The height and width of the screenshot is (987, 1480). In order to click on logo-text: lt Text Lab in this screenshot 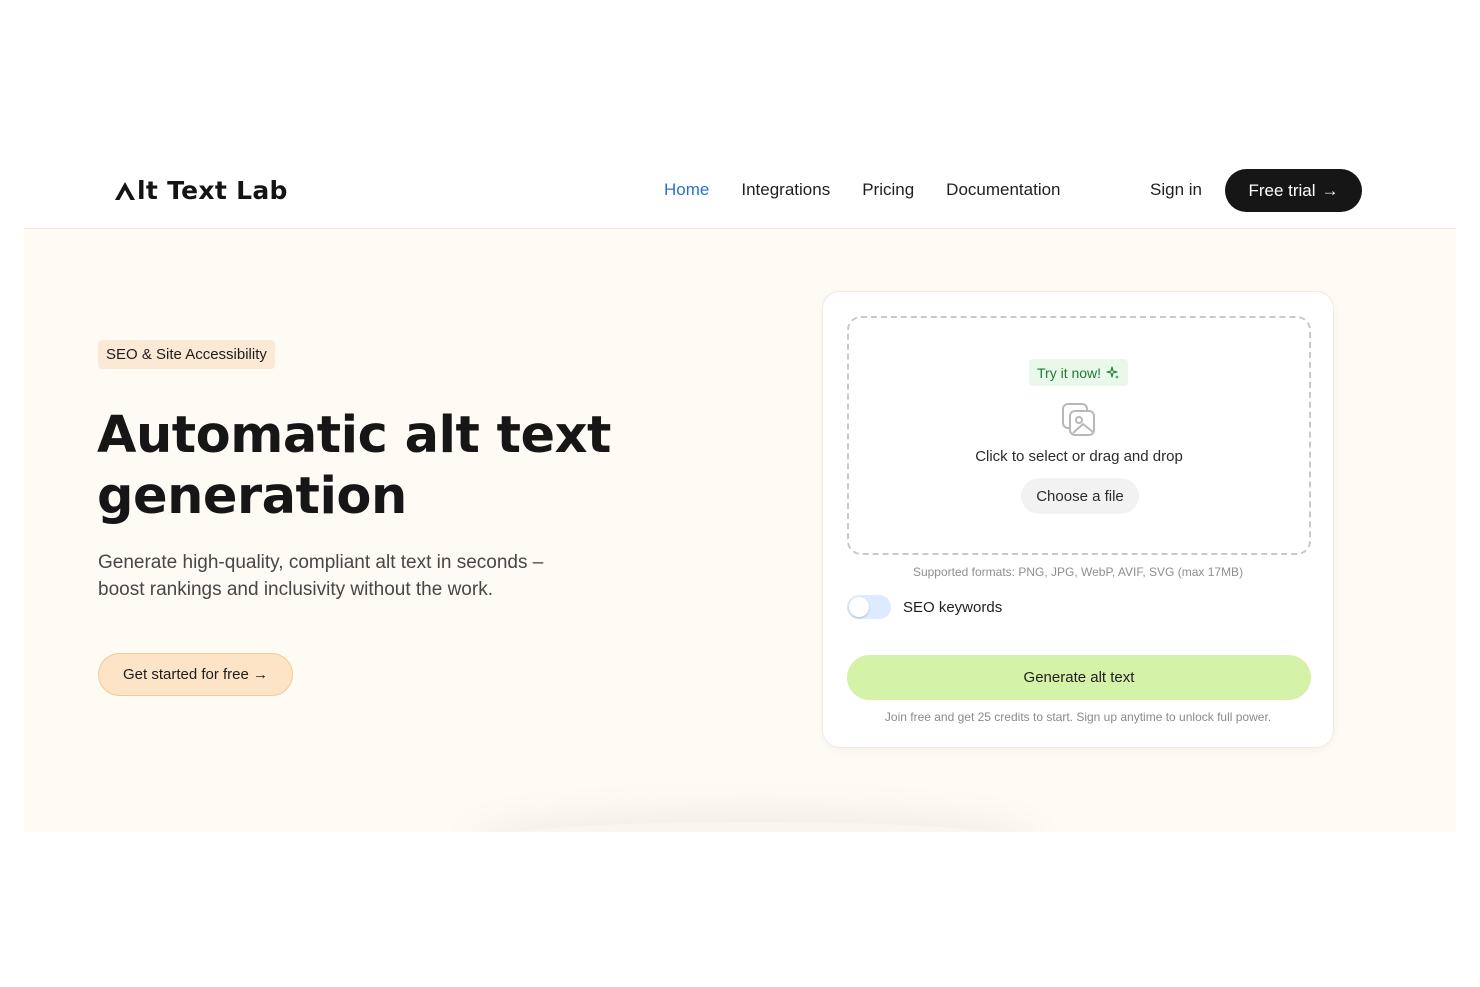, I will do `click(212, 190)`.